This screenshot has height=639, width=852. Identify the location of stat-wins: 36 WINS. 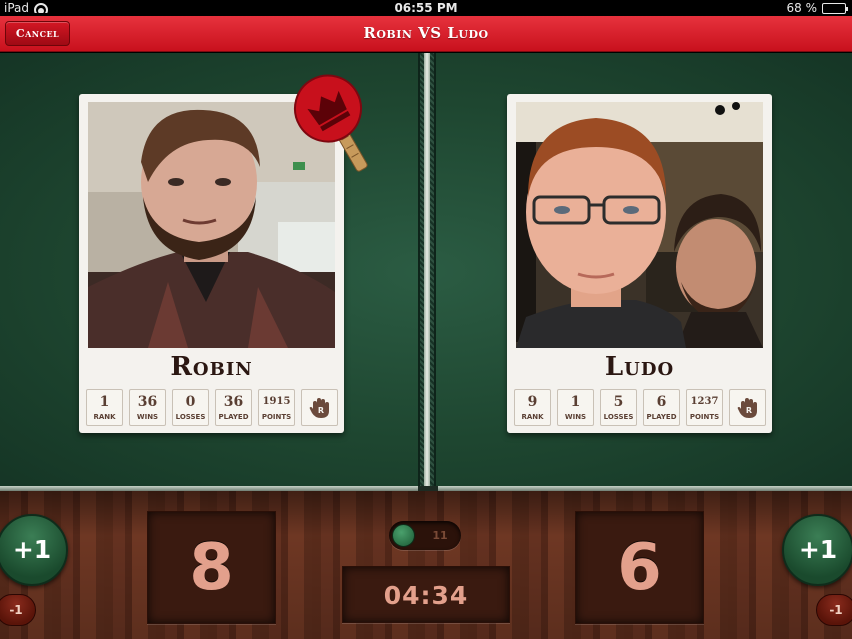
(147, 407).